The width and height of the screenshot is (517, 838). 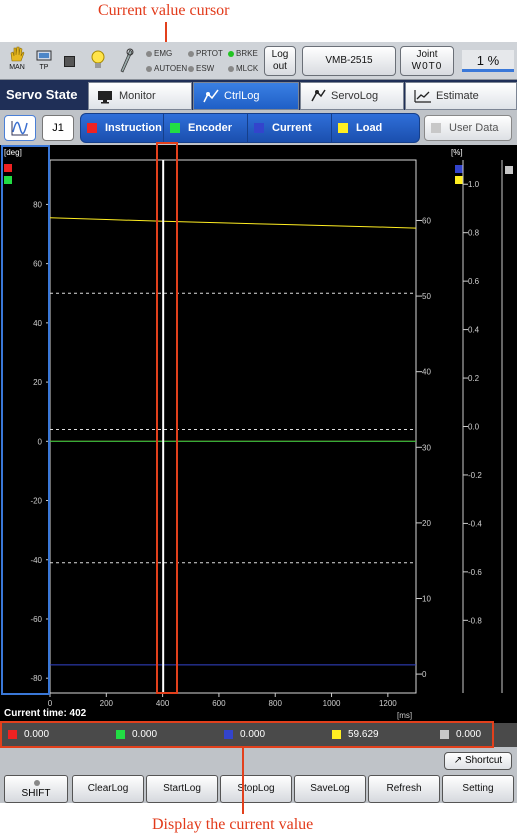 I want to click on shortcut-button: ↗ Shortcut, so click(x=478, y=761).